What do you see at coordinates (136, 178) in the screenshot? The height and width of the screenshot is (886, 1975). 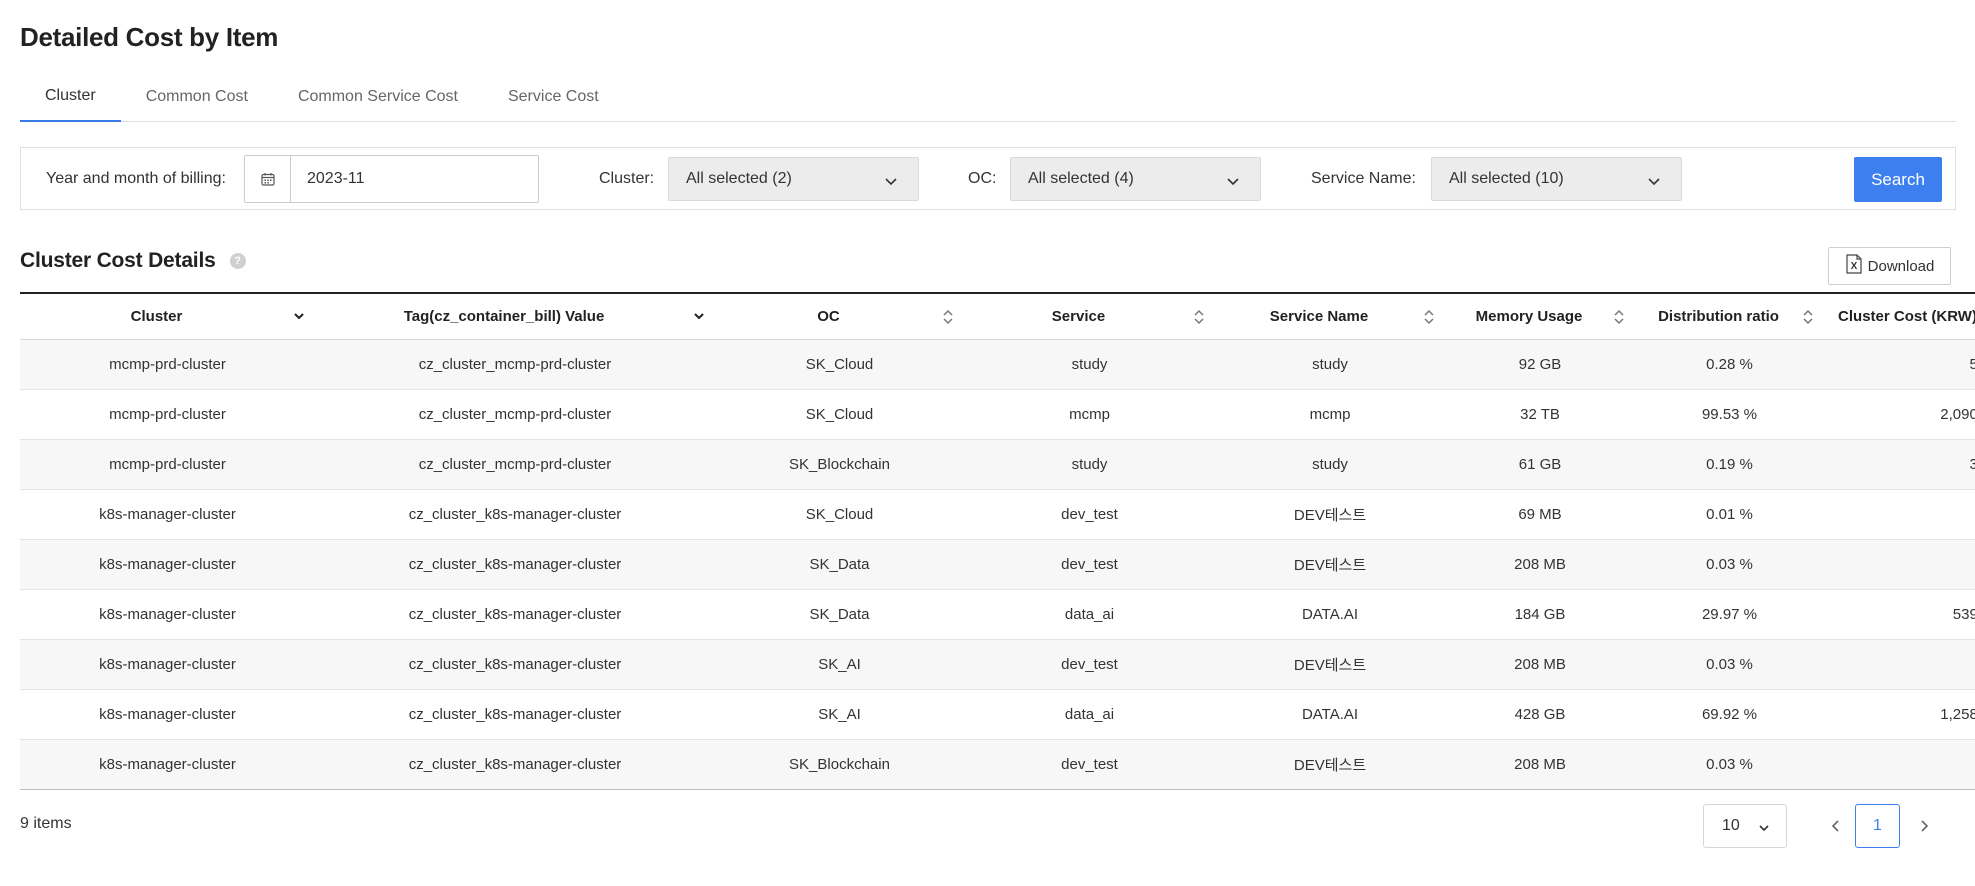 I see `billing-month-label: Year and month of billing:` at bounding box center [136, 178].